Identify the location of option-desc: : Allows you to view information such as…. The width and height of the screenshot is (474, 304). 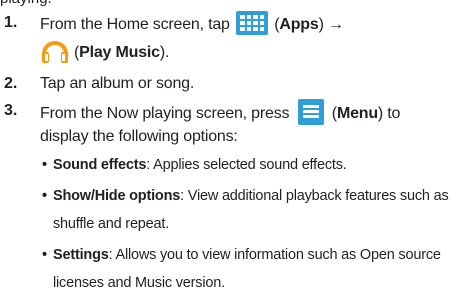
(274, 255).